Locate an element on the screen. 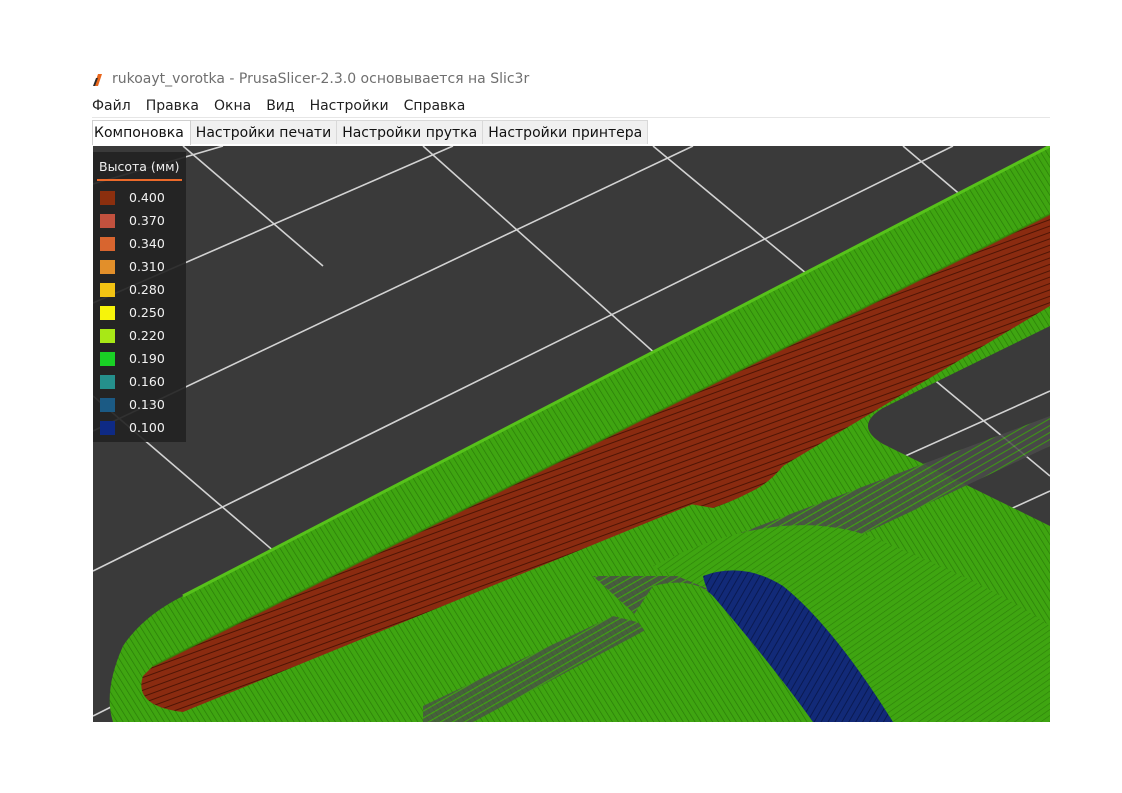 The width and height of the screenshot is (1122, 793). legend-item: 0.280 is located at coordinates (132, 289).